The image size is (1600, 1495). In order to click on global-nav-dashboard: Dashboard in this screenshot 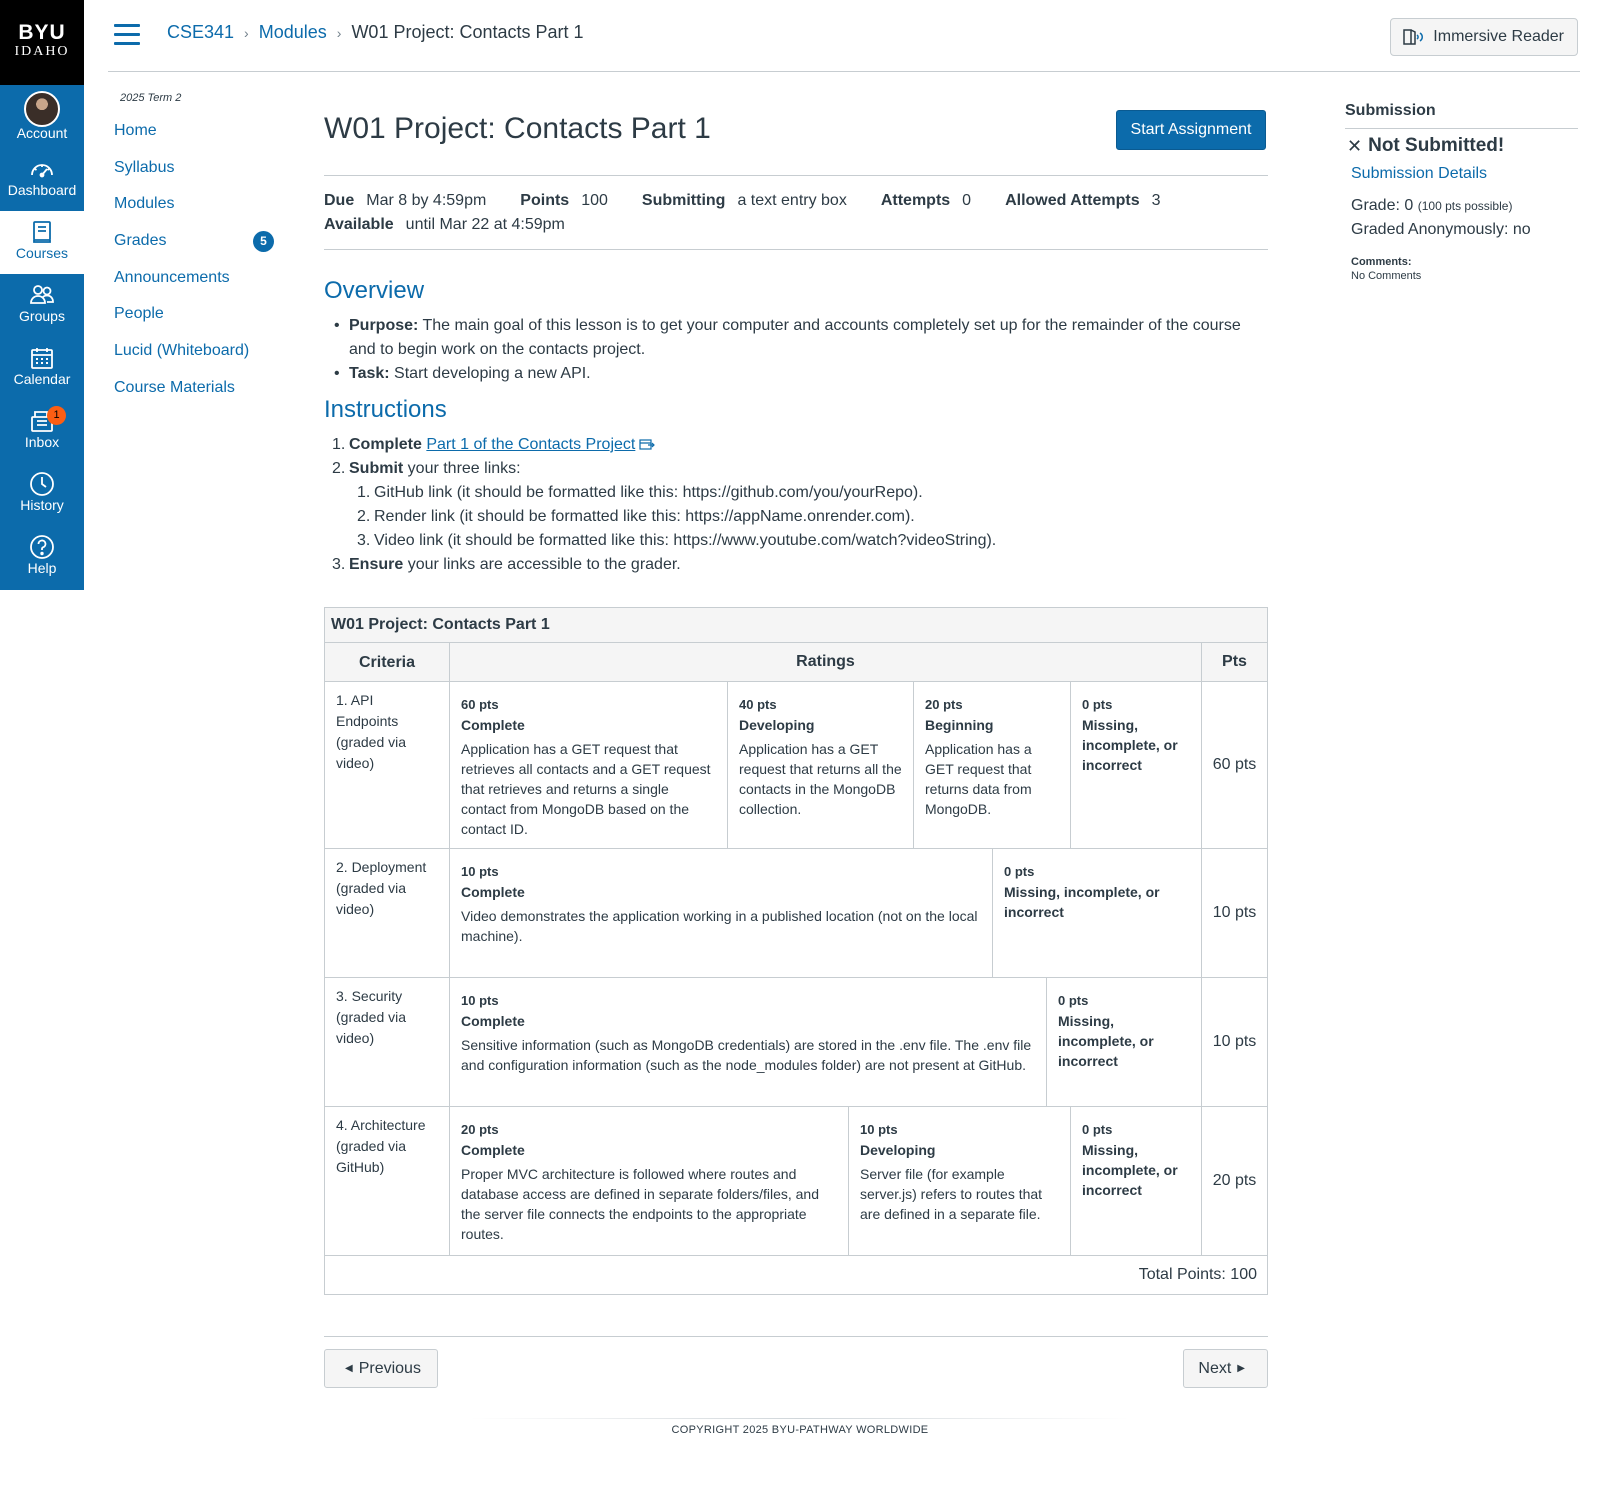, I will do `click(42, 179)`.